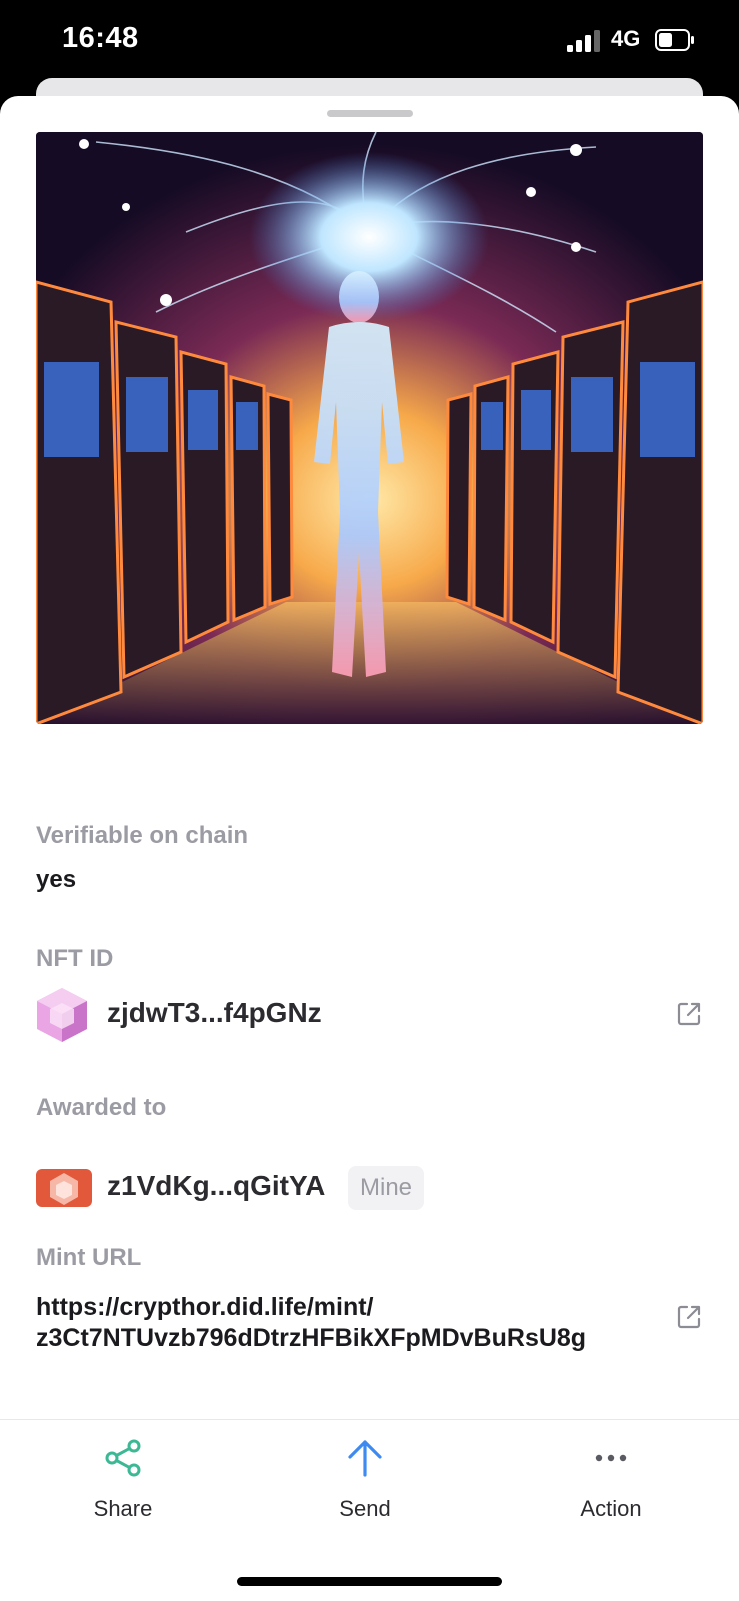  Describe the element at coordinates (56, 879) in the screenshot. I see `verifiable-value: yes` at that location.